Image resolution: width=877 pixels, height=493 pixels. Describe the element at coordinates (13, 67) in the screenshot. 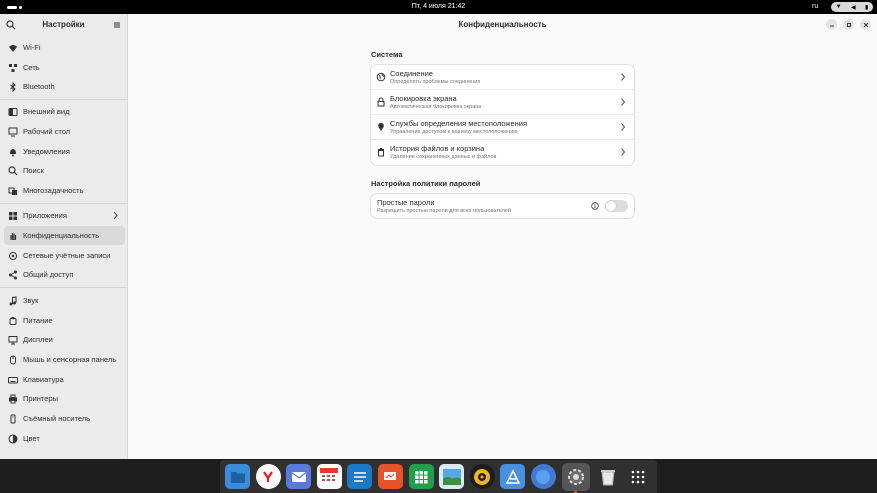

I see `network-icon` at that location.